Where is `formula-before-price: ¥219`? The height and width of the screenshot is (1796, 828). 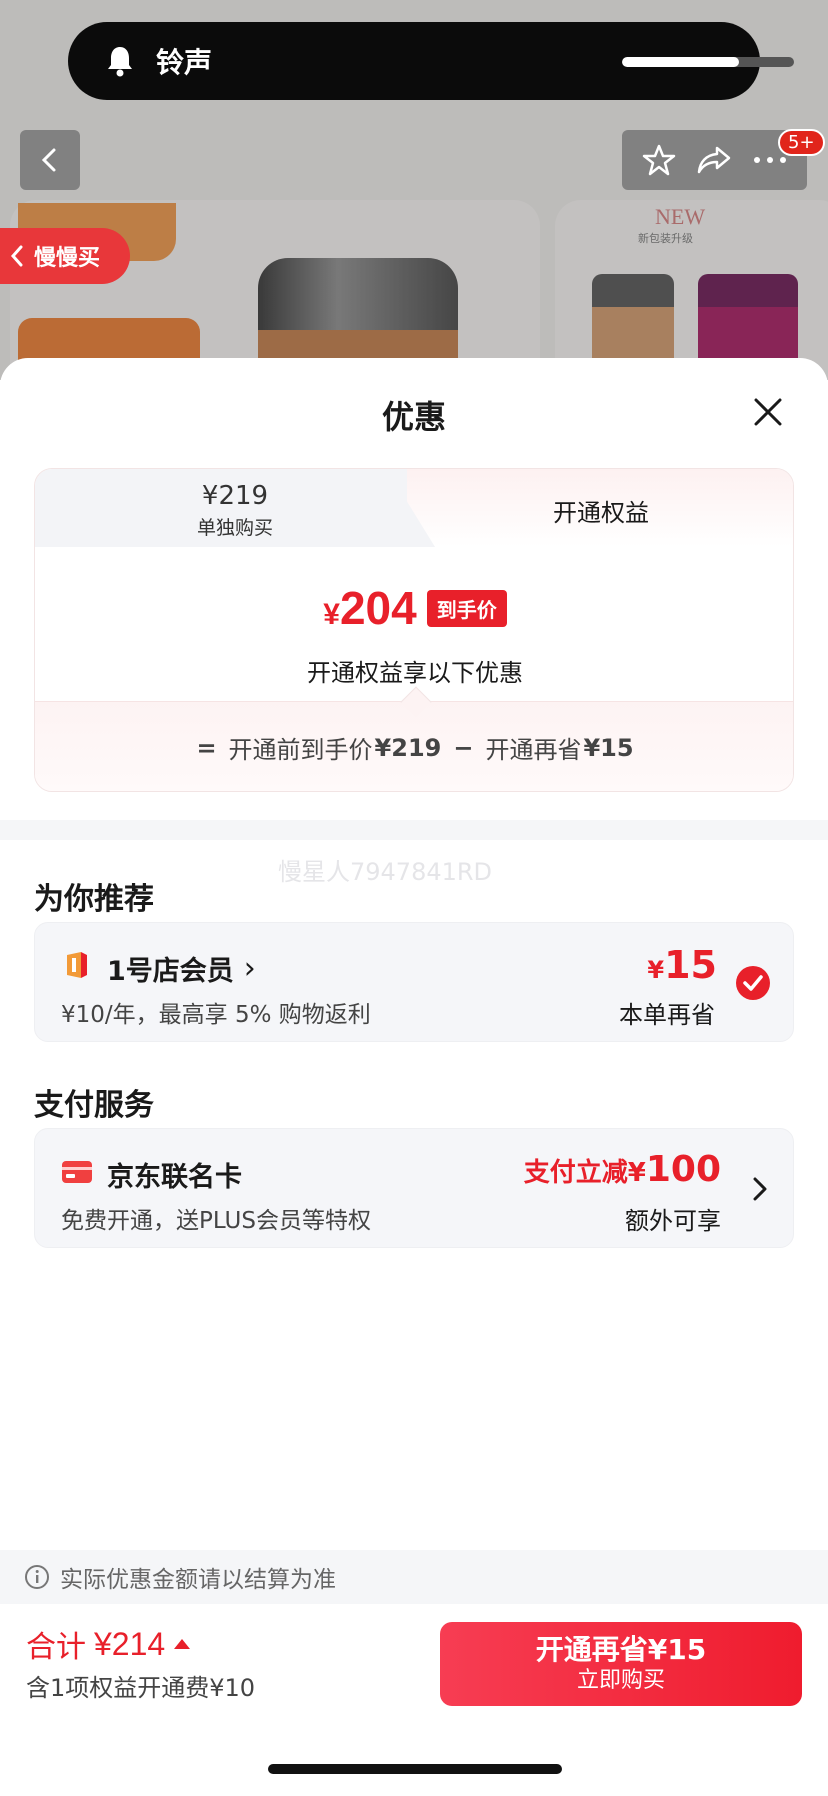 formula-before-price: ¥219 is located at coordinates (408, 747).